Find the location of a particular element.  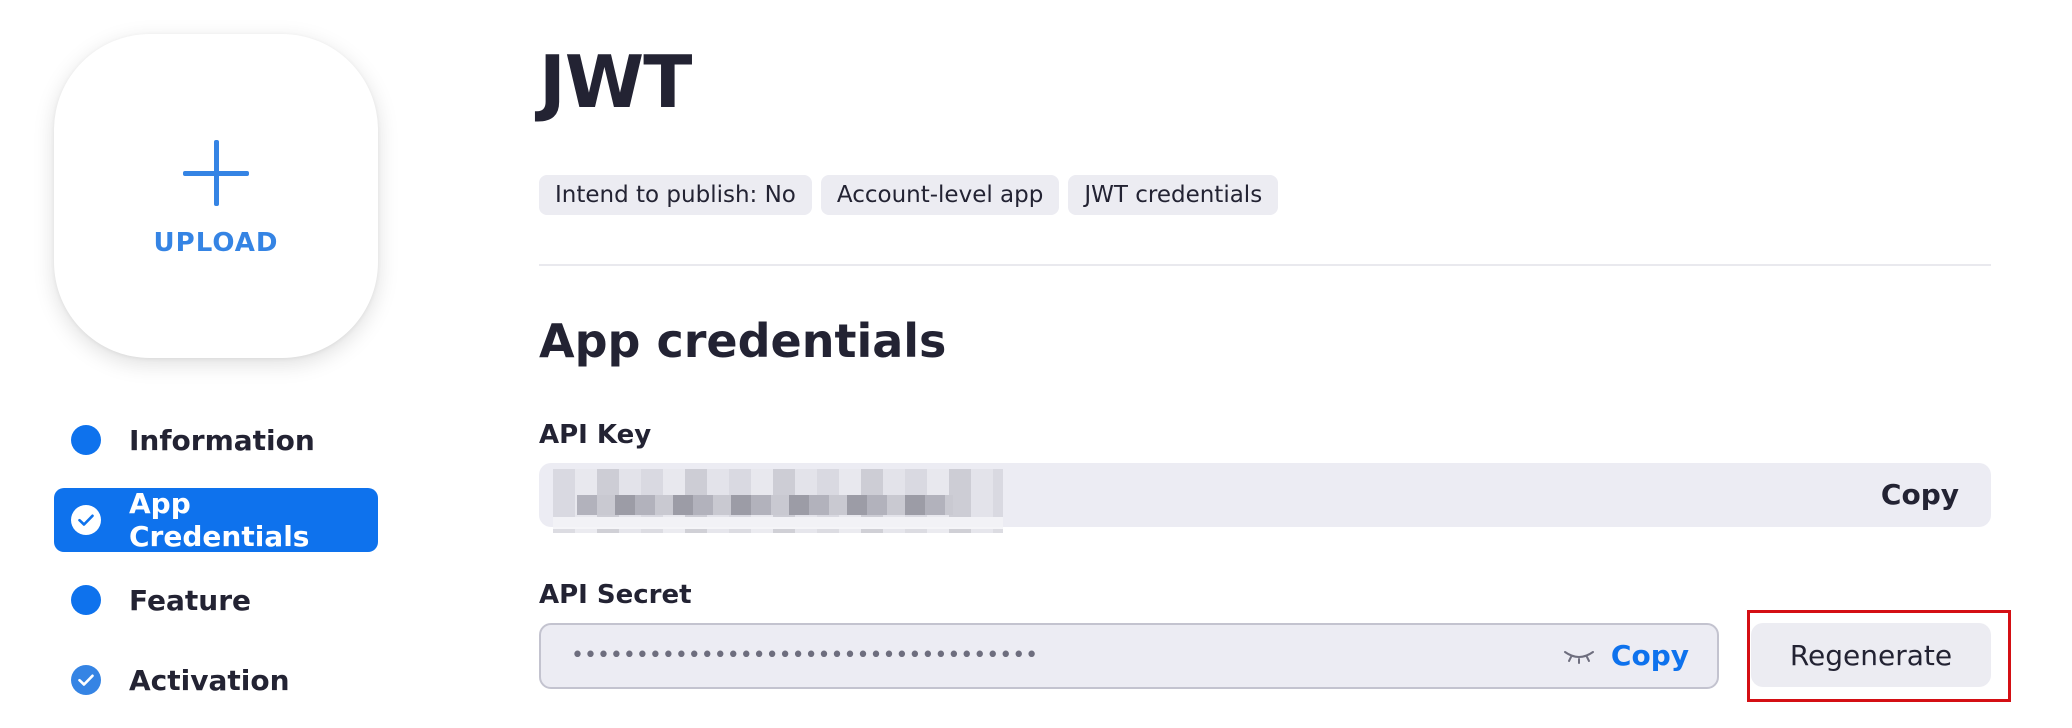

tag-account-level: Account-level app is located at coordinates (940, 195).